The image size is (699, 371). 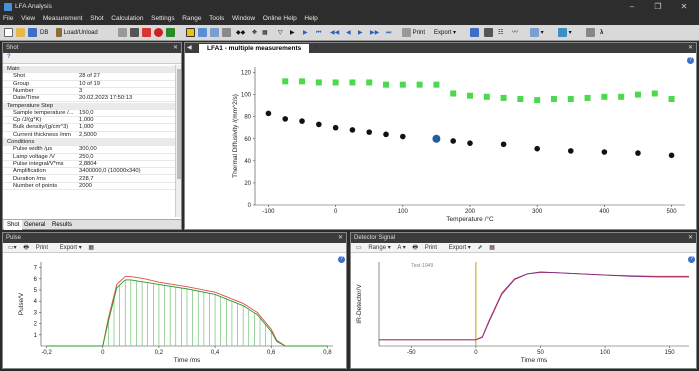 I want to click on next-icon: ▶, so click(x=360, y=33).